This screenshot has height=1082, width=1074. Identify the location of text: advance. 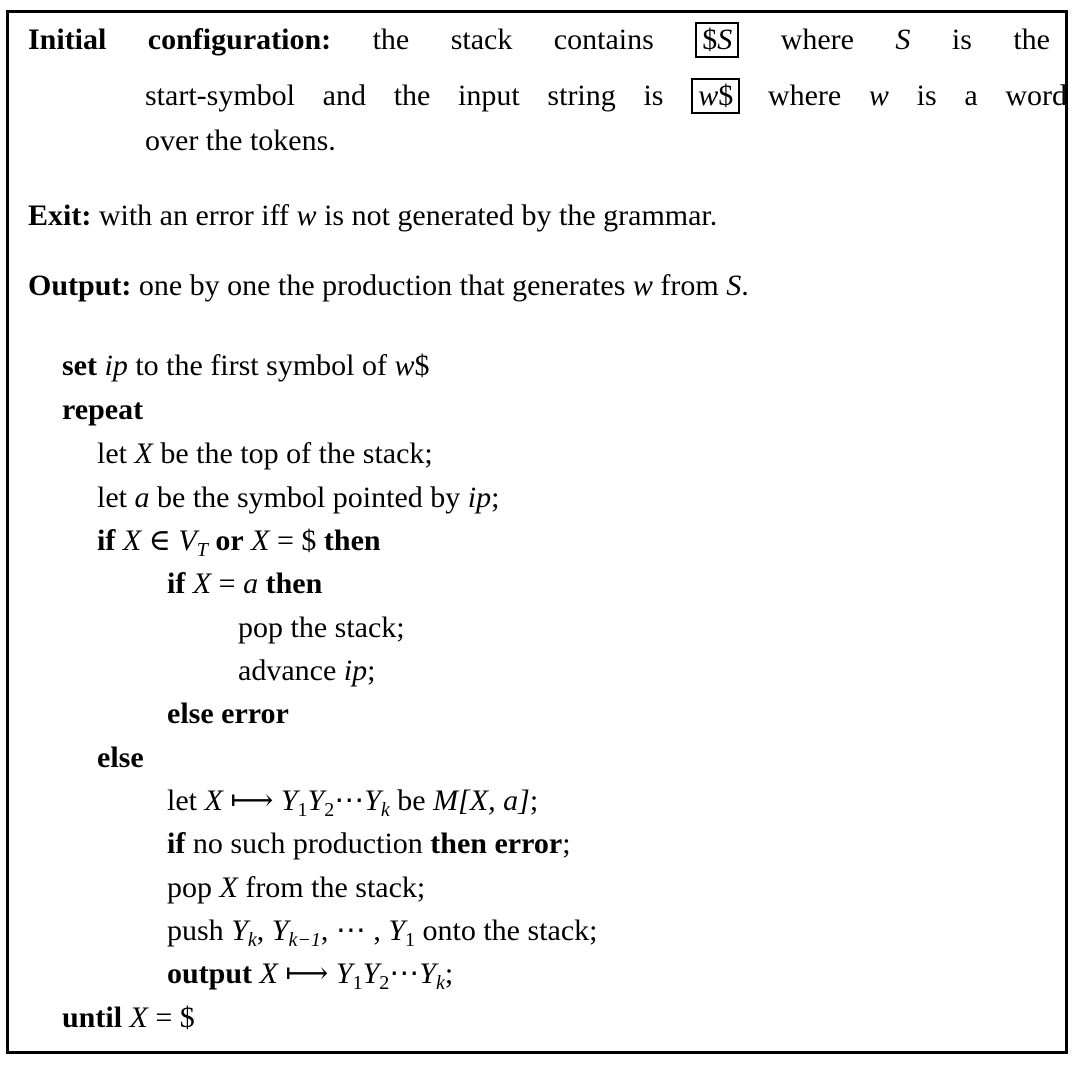
(287, 670).